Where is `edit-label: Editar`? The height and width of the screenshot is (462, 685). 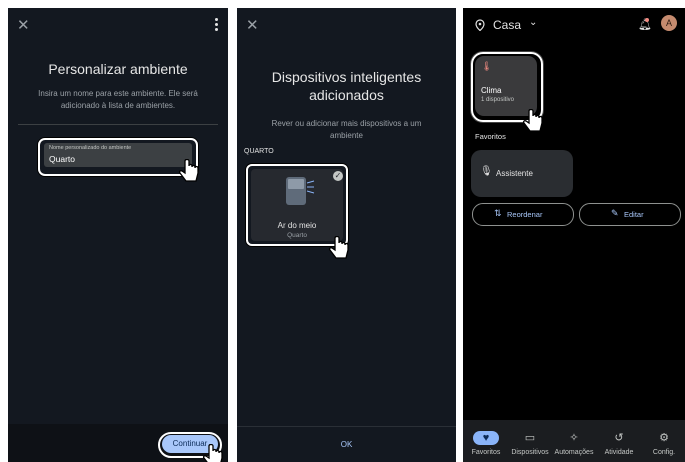 edit-label: Editar is located at coordinates (634, 214).